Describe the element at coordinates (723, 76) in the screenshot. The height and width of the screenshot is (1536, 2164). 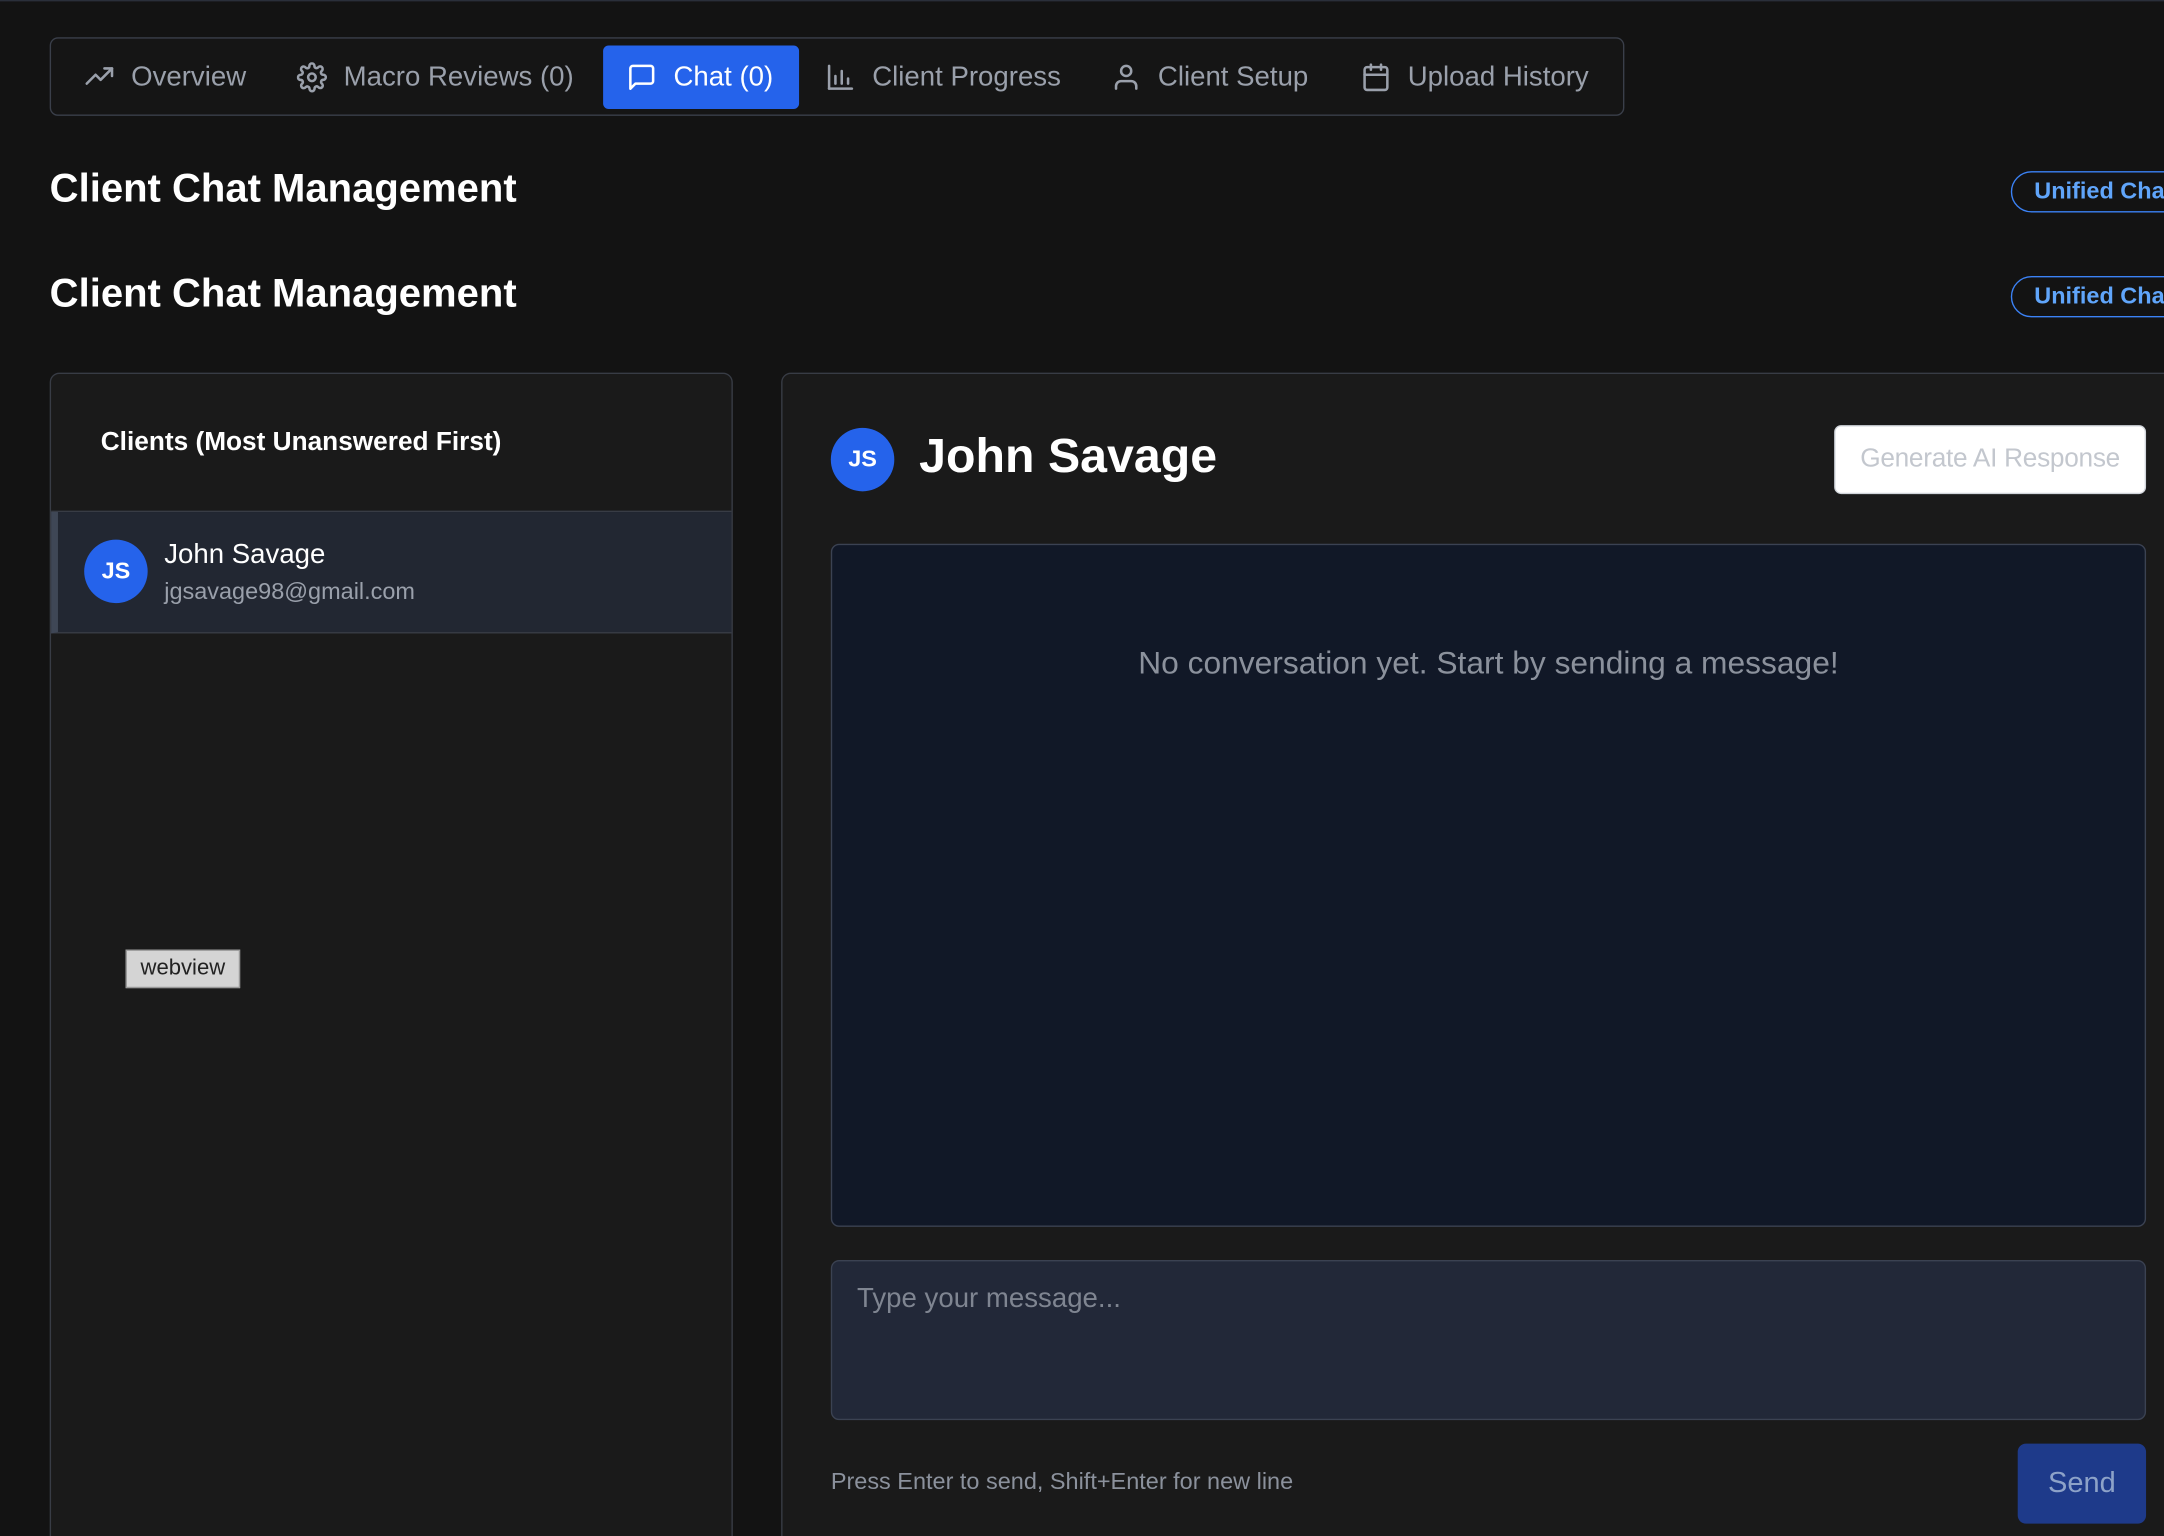
I see `tab-label: Chat (0)` at that location.